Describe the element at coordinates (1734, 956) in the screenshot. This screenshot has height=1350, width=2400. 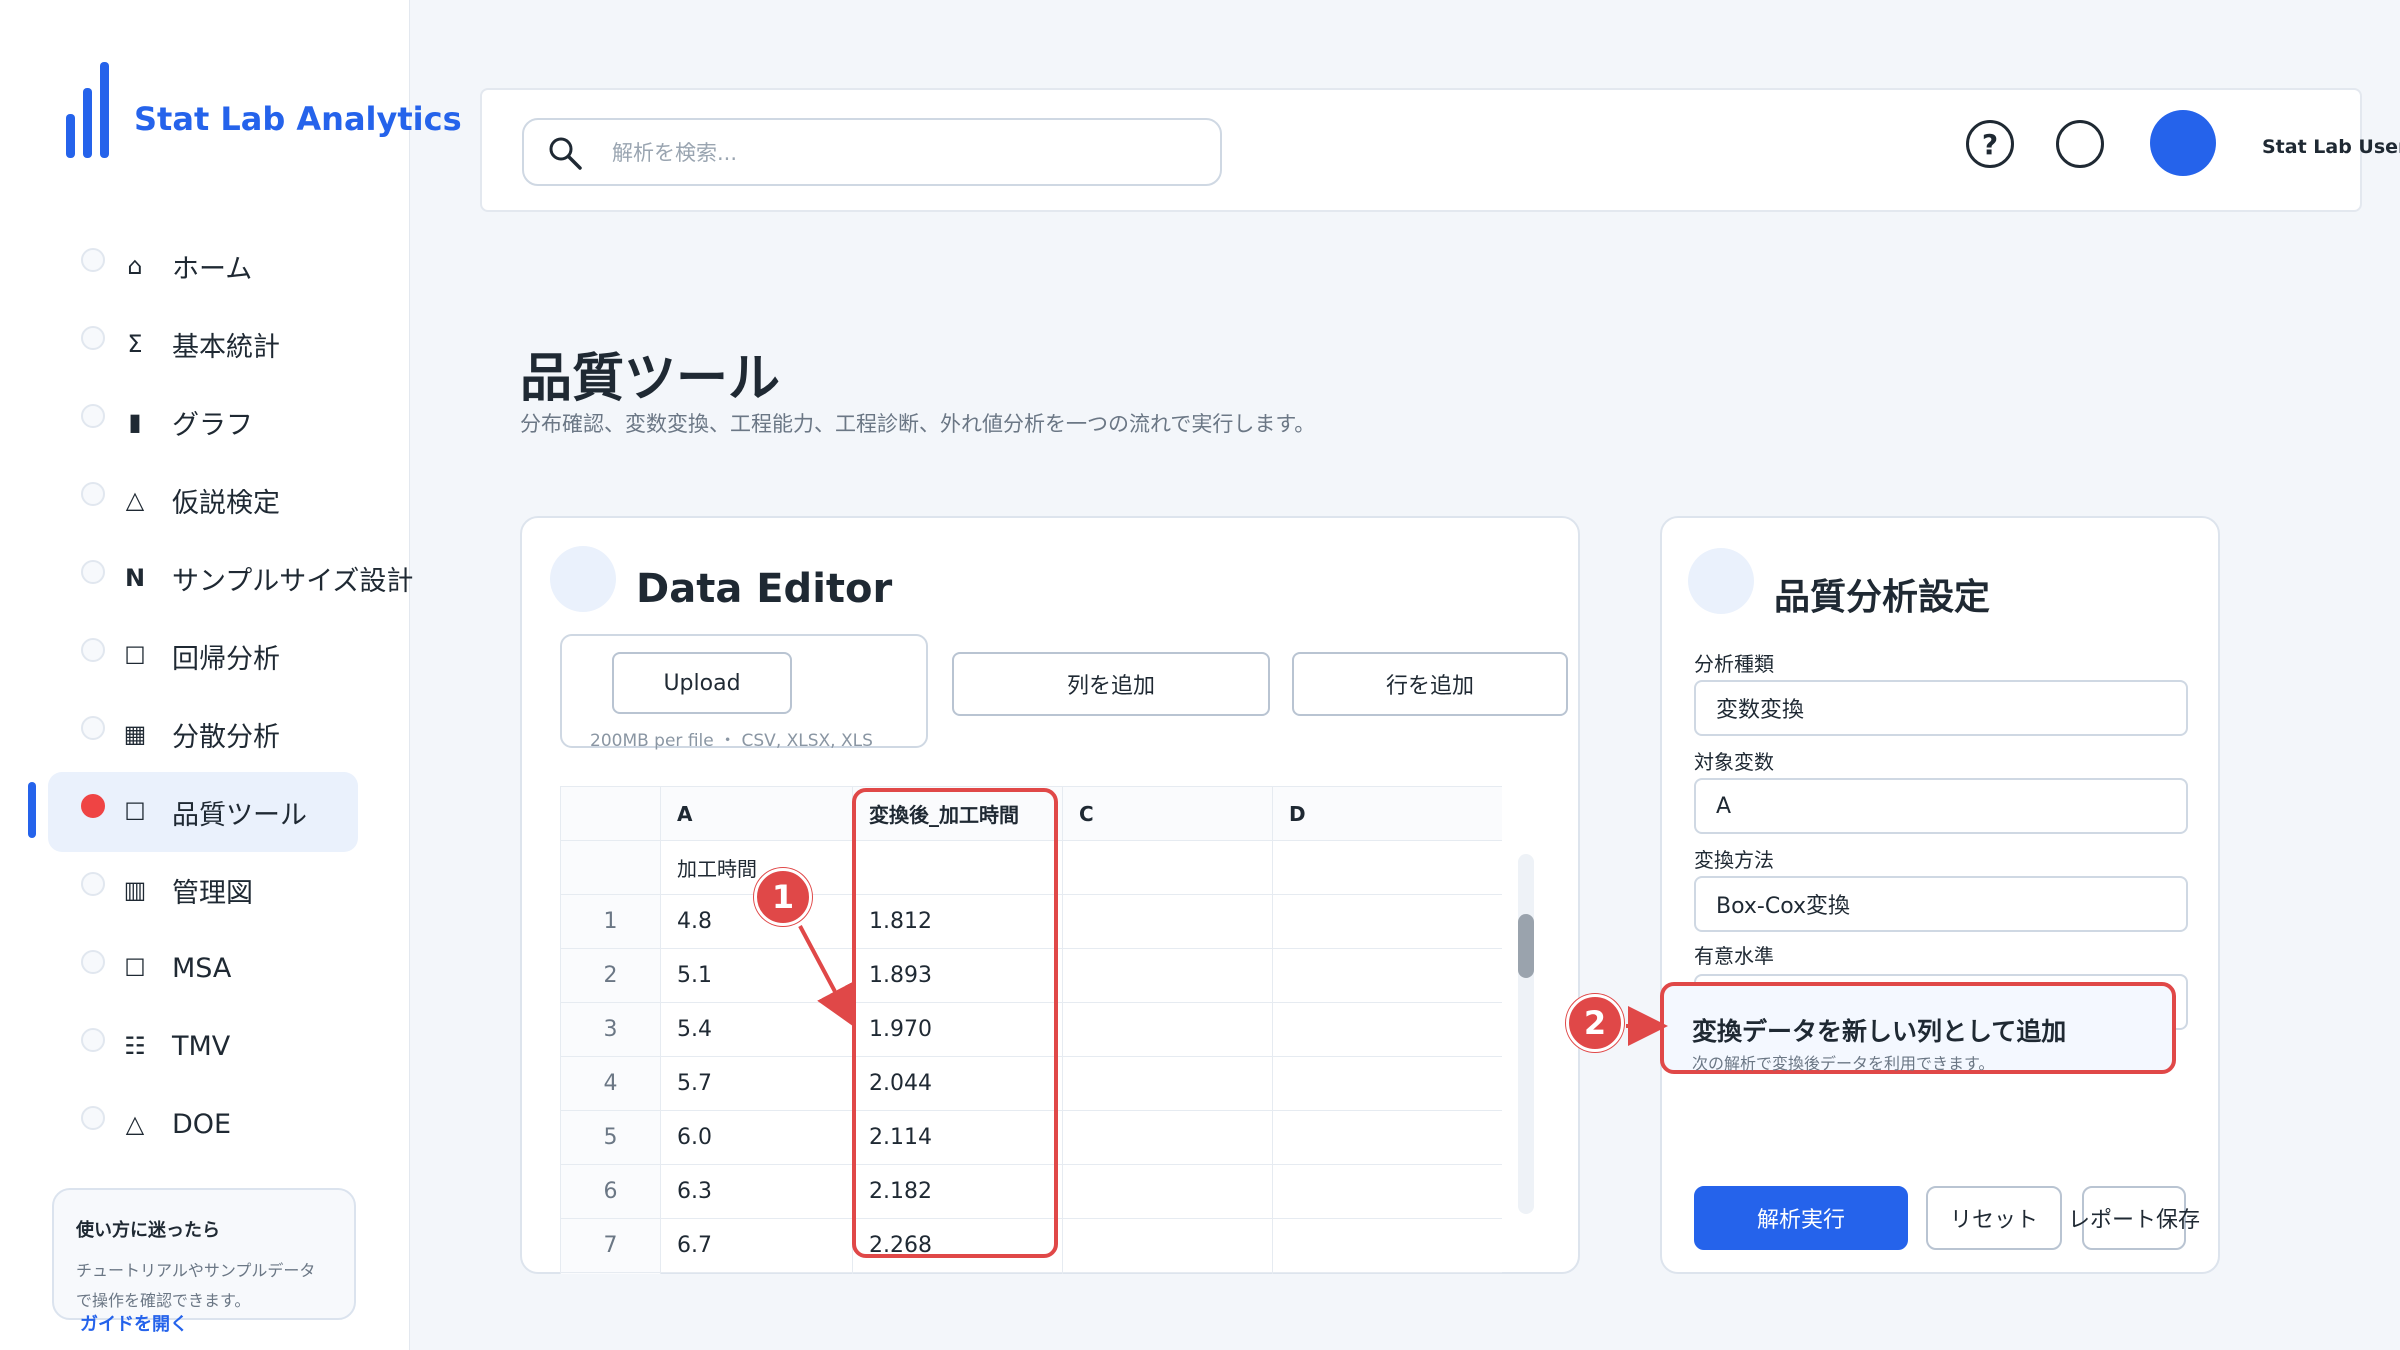
I see `significance-label: 有意水準` at that location.